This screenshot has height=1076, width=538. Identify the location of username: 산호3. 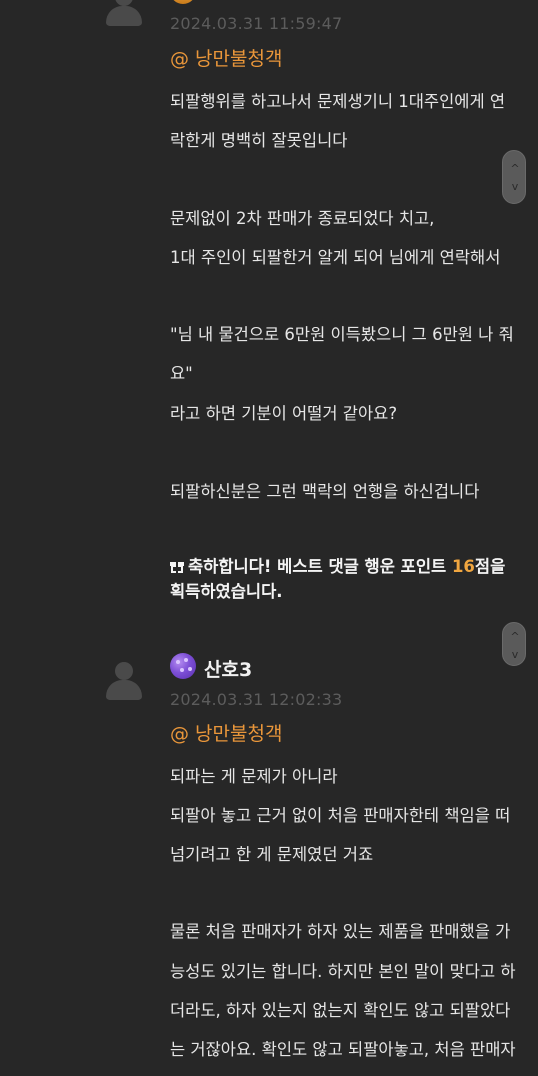
(228, 668).